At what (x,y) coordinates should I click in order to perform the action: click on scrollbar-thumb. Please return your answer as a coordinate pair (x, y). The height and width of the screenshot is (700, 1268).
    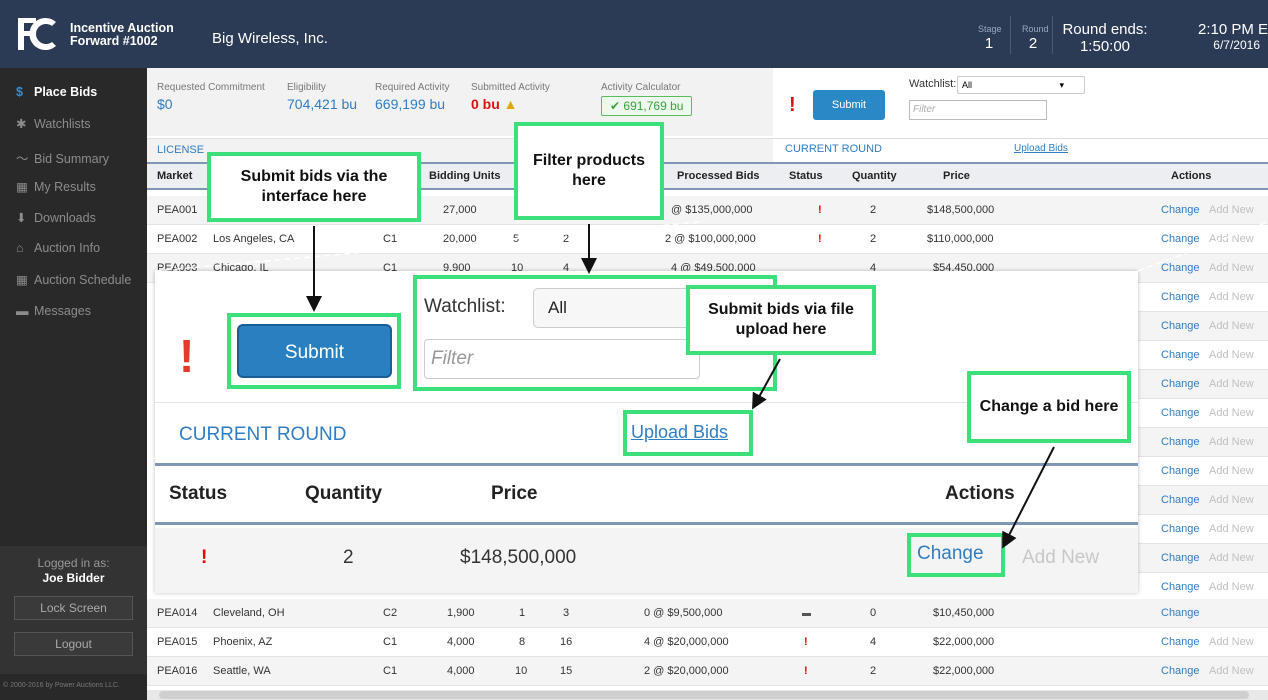
    Looking at the image, I should click on (704, 695).